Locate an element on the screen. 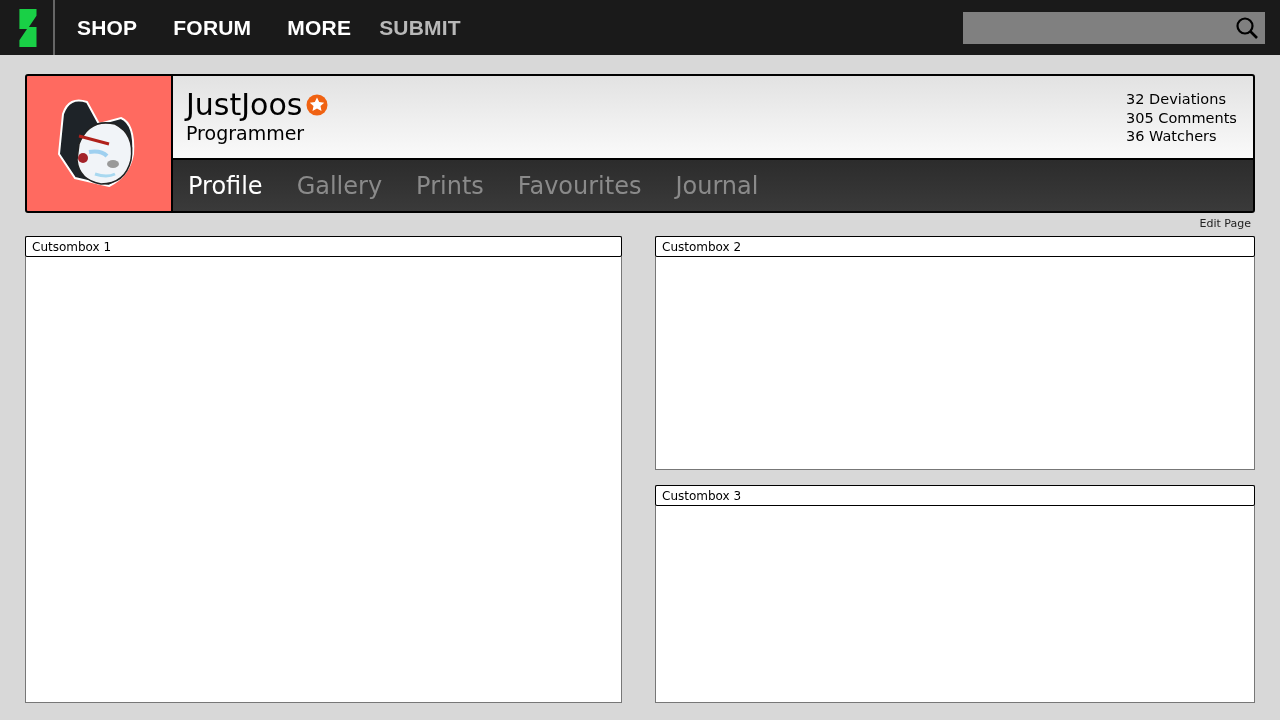 The image size is (1280, 720). nav-link: SHOP is located at coordinates (107, 27).